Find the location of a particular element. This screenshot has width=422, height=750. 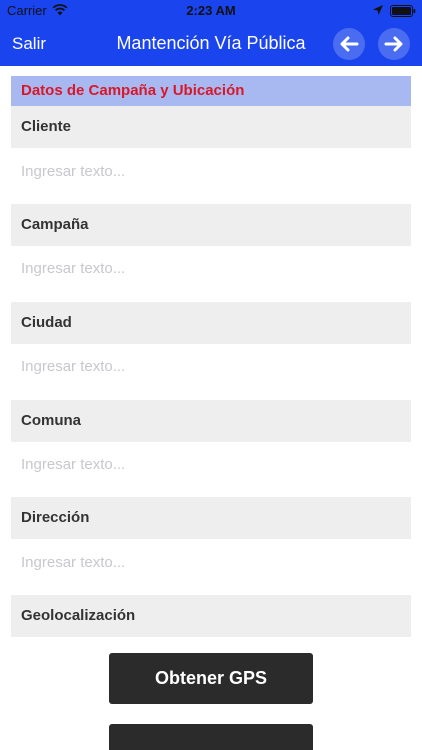

campaign-label: Campaña is located at coordinates (211, 225).